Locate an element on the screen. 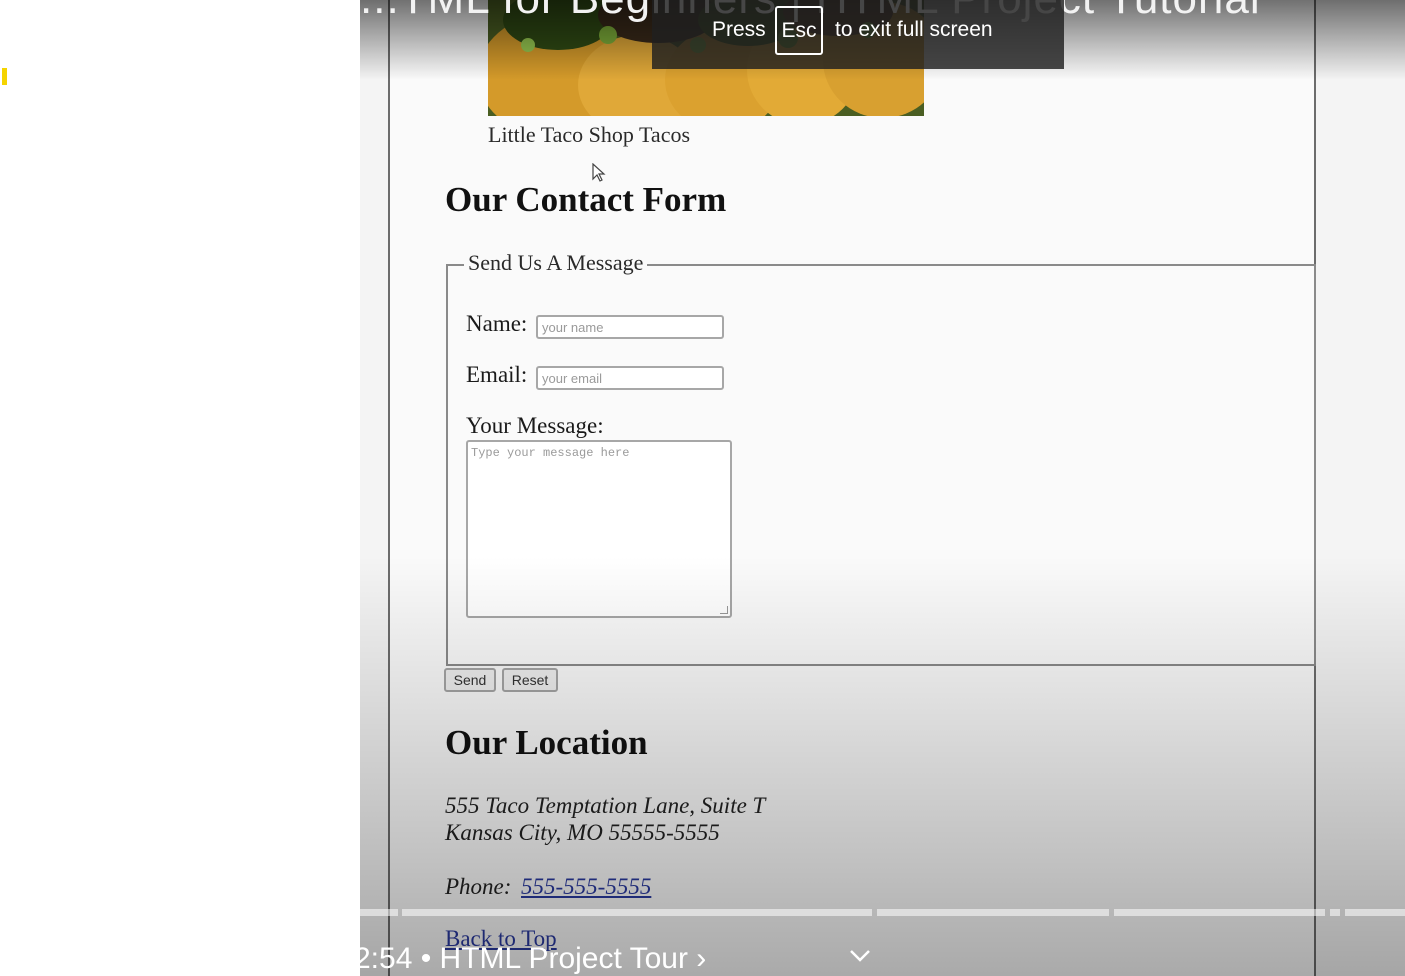  phone-link: 555-555-5555 is located at coordinates (586, 887).